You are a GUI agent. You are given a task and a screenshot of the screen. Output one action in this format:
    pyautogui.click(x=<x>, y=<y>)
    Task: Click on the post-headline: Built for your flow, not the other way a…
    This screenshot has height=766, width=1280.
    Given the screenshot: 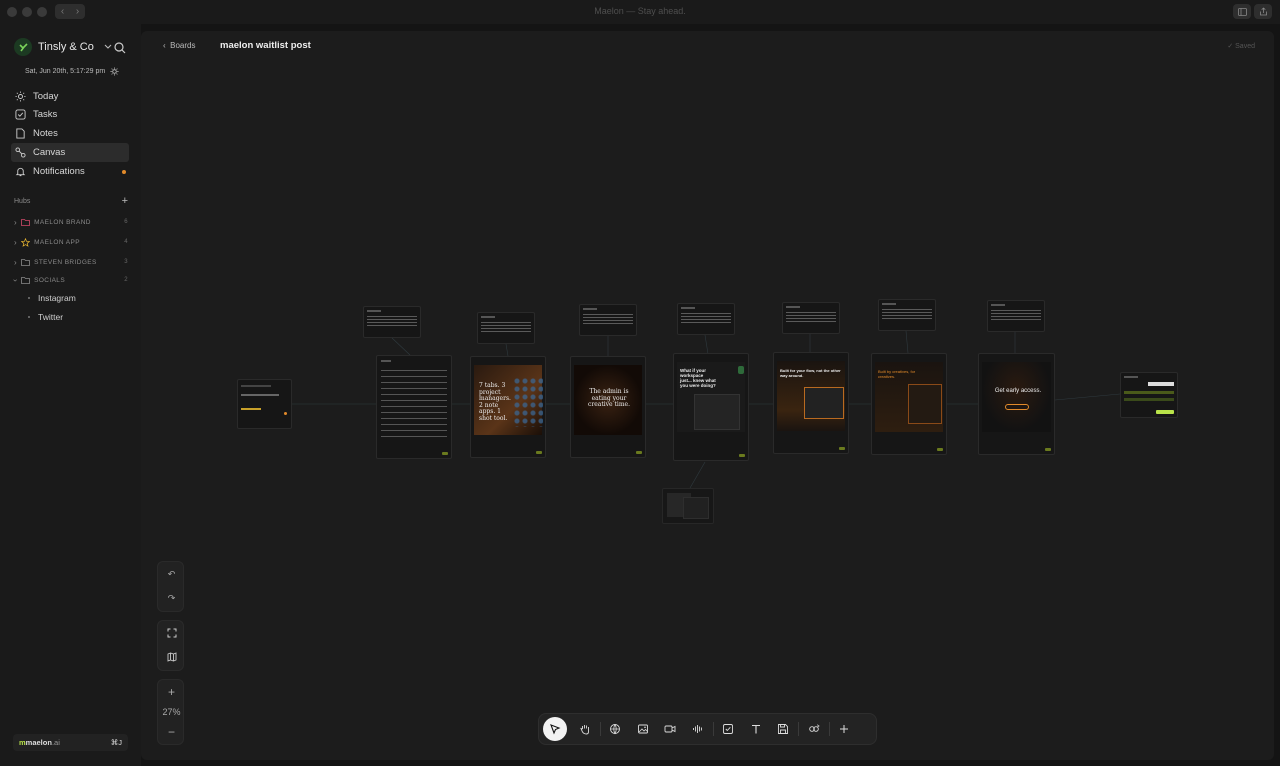 What is the action you would take?
    pyautogui.click(x=810, y=373)
    